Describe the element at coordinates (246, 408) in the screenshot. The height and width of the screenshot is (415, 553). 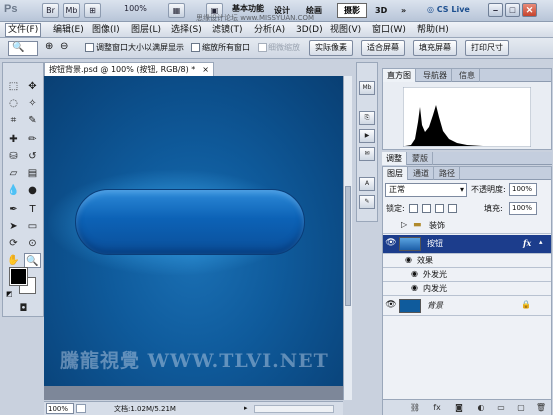
I see `status-arrow-icon: ▸` at that location.